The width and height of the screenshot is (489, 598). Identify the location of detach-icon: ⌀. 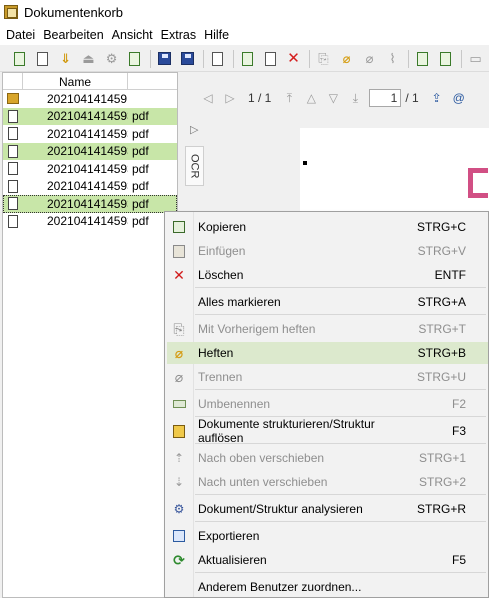
(369, 58).